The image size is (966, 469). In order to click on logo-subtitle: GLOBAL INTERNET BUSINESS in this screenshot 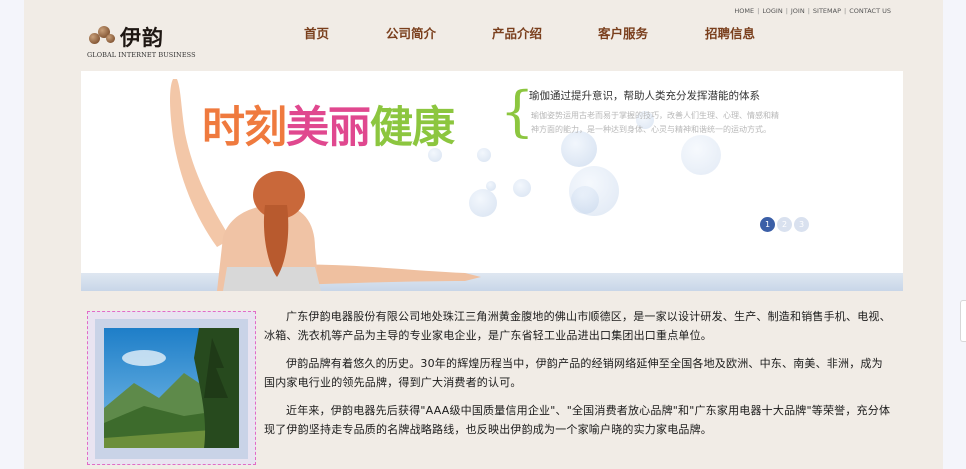, I will do `click(141, 55)`.